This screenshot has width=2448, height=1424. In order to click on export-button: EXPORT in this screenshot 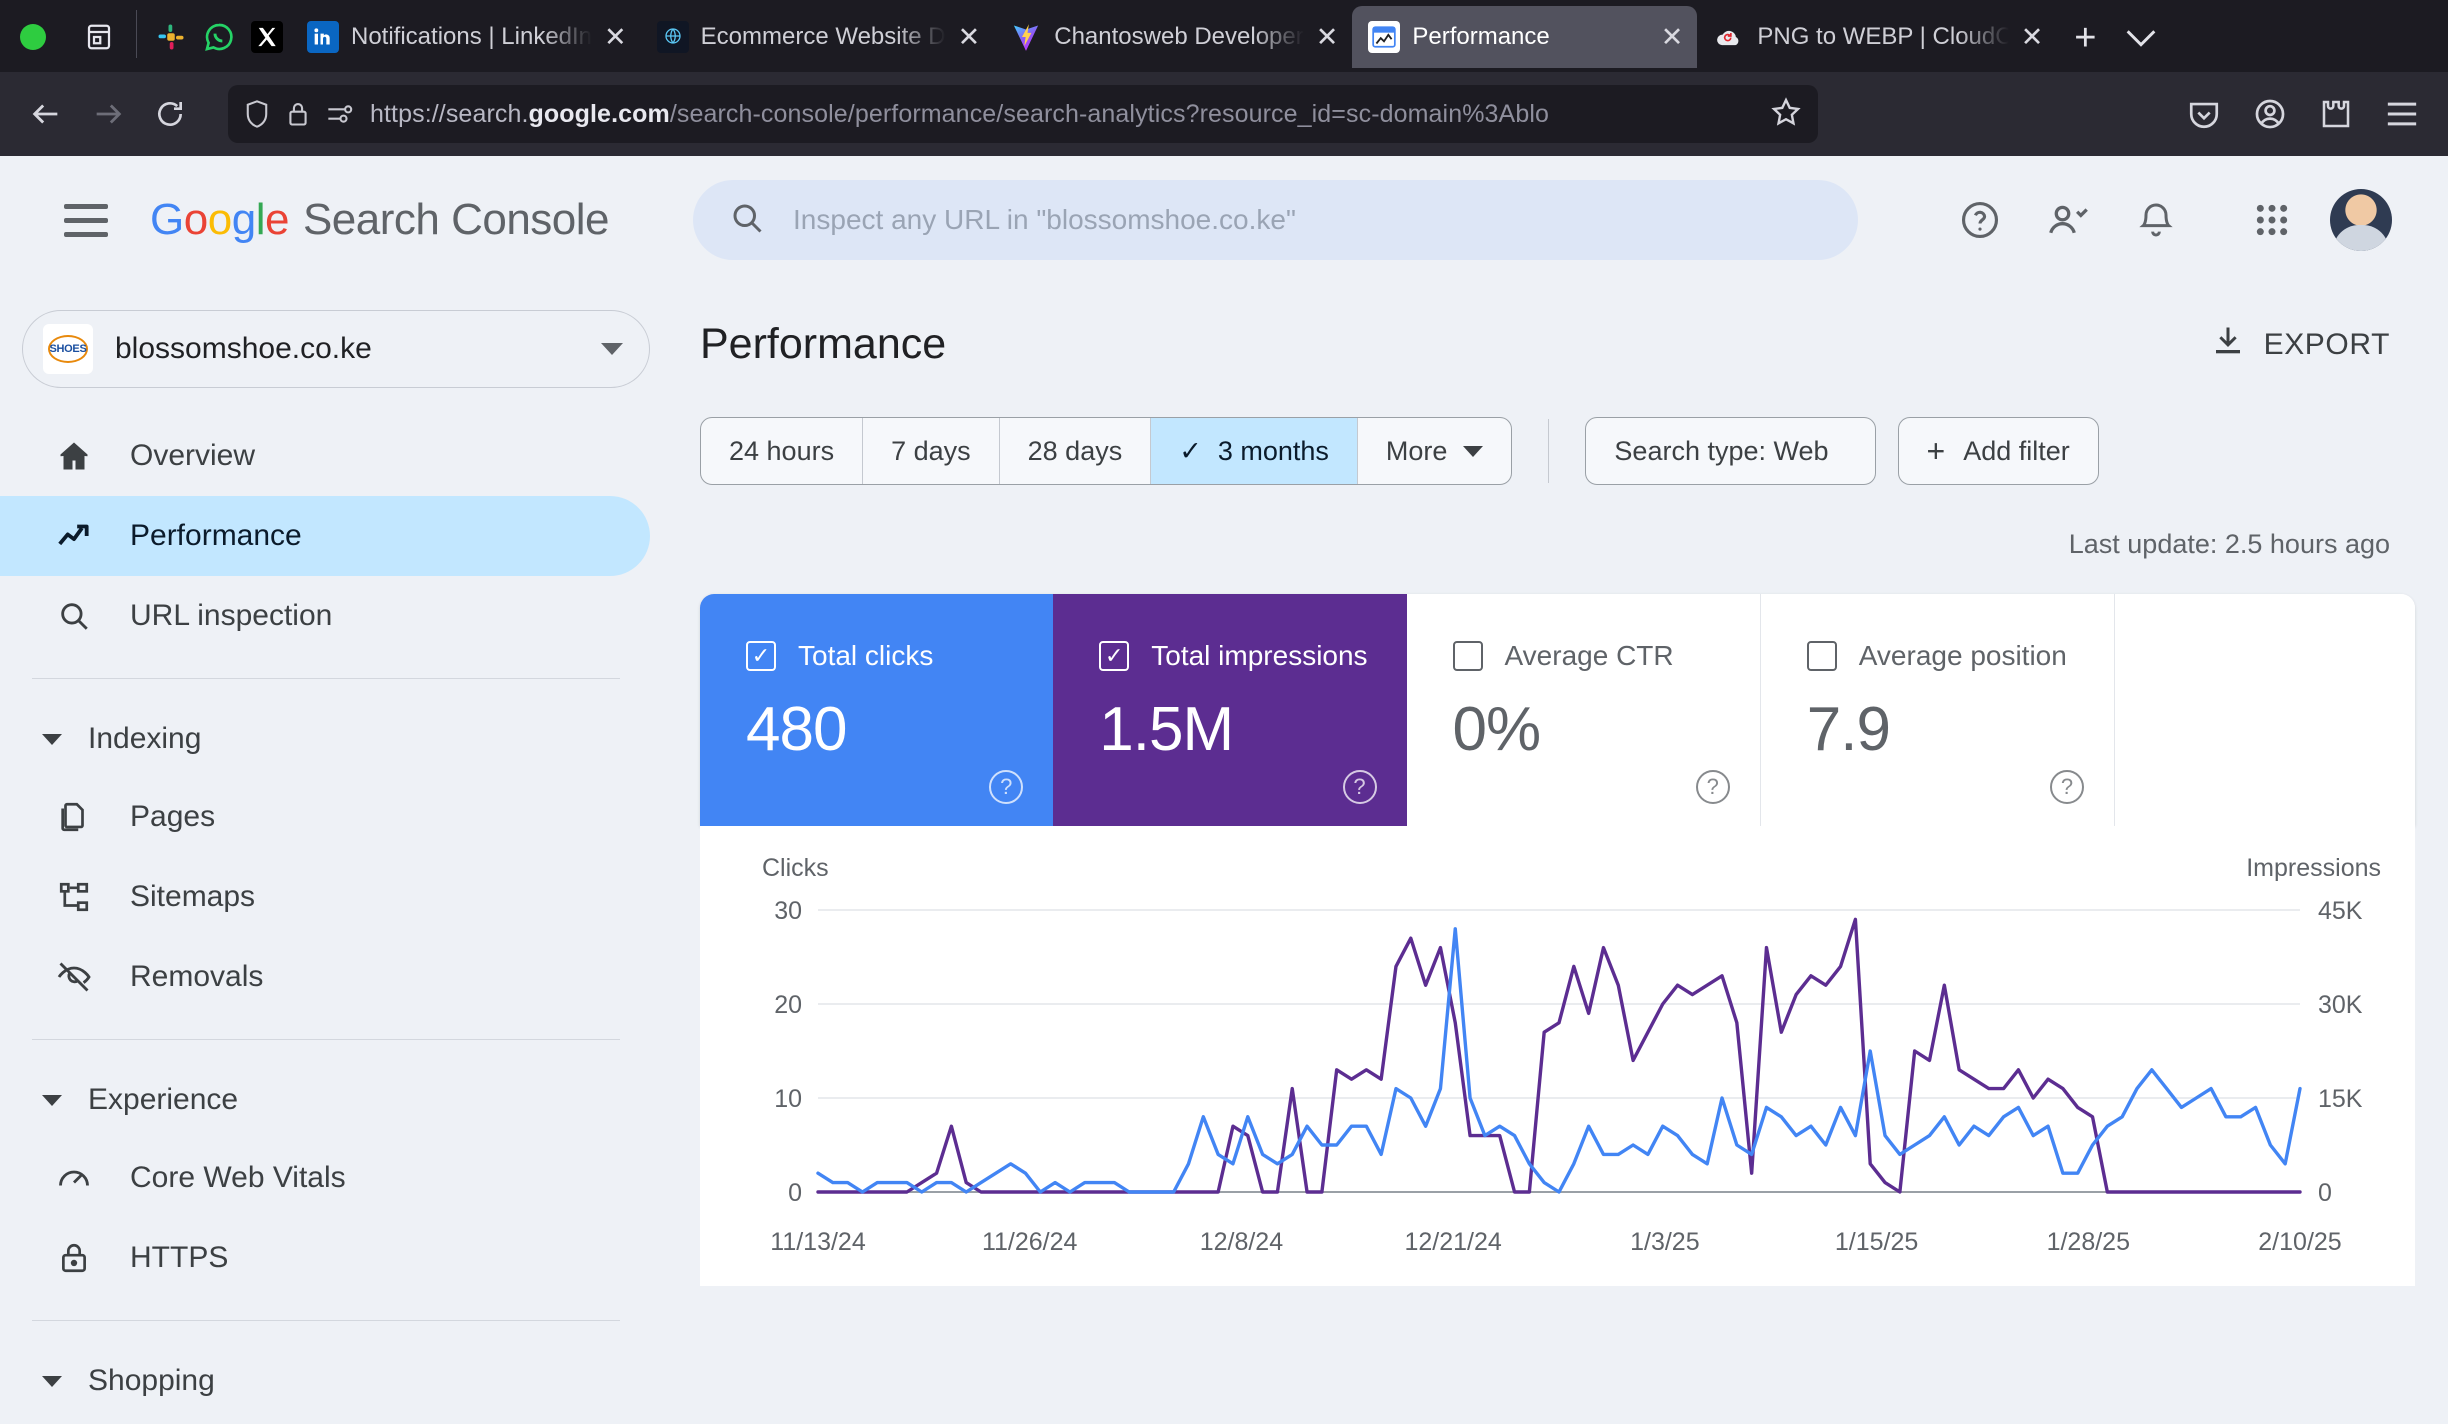, I will do `click(2300, 345)`.